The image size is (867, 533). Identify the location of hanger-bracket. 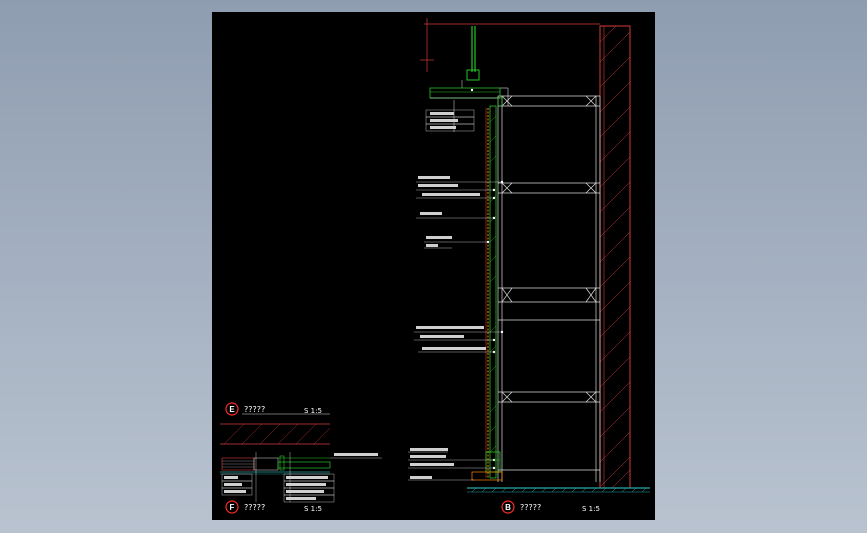
(473, 75).